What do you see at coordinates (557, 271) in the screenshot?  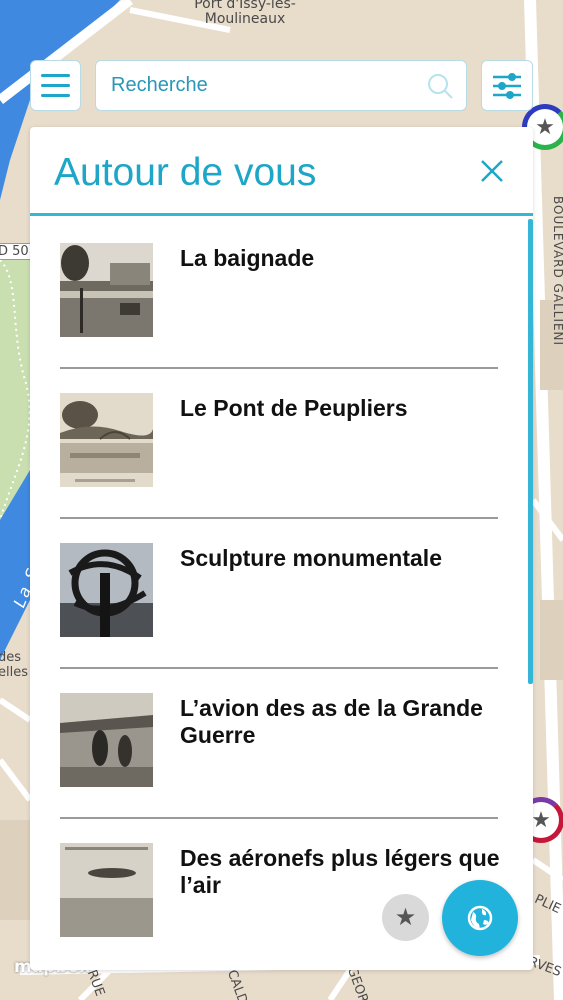 I see `map-label-boulevard: BOULEVARD GALLIENI` at bounding box center [557, 271].